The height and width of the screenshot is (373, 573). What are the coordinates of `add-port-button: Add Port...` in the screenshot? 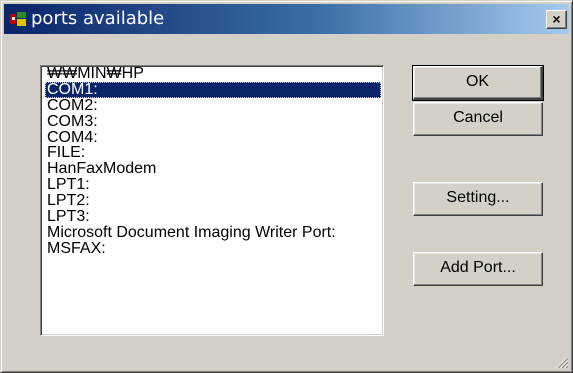 It's located at (478, 269).